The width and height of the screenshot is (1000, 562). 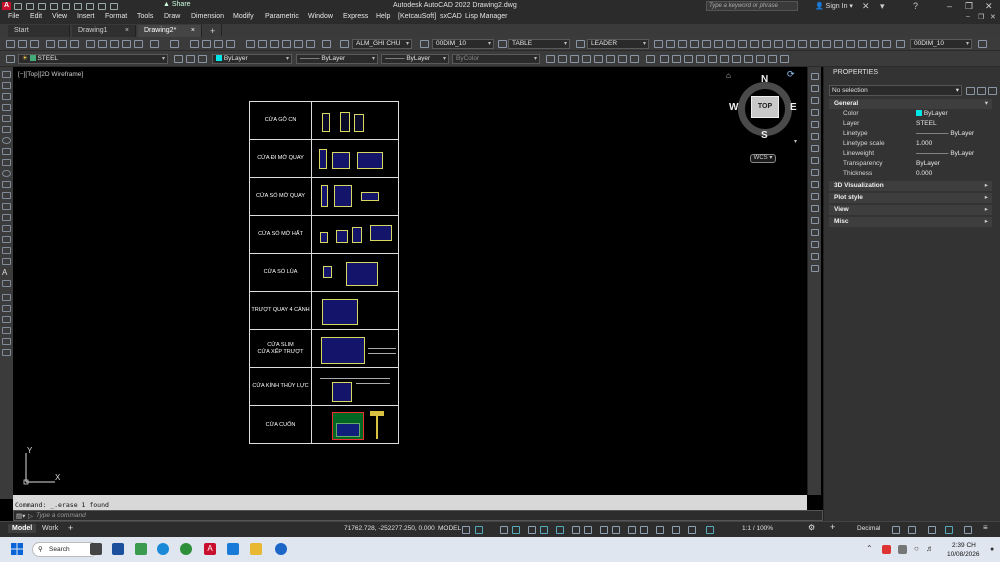 I want to click on menu-sxcad: sxCAD, so click(x=451, y=16).